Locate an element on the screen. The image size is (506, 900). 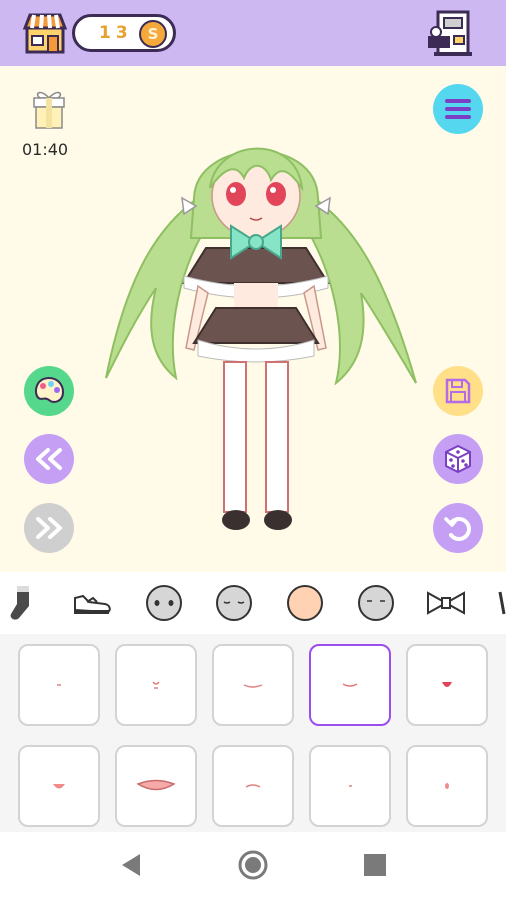
next-button is located at coordinates (49, 528).